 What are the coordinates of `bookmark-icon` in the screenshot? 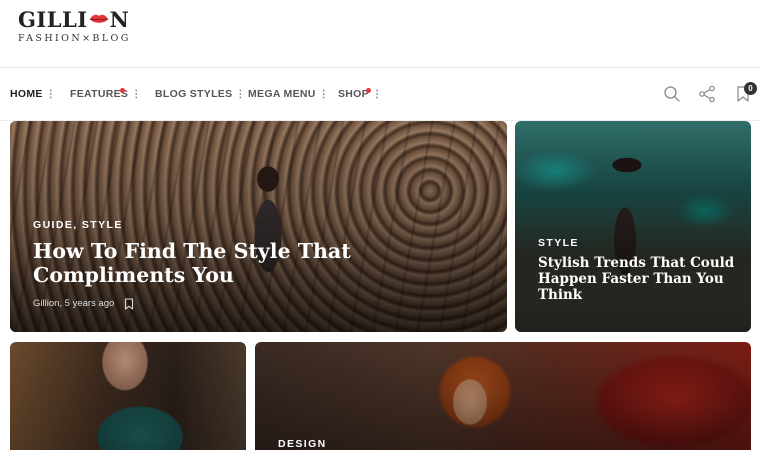 It's located at (129, 304).